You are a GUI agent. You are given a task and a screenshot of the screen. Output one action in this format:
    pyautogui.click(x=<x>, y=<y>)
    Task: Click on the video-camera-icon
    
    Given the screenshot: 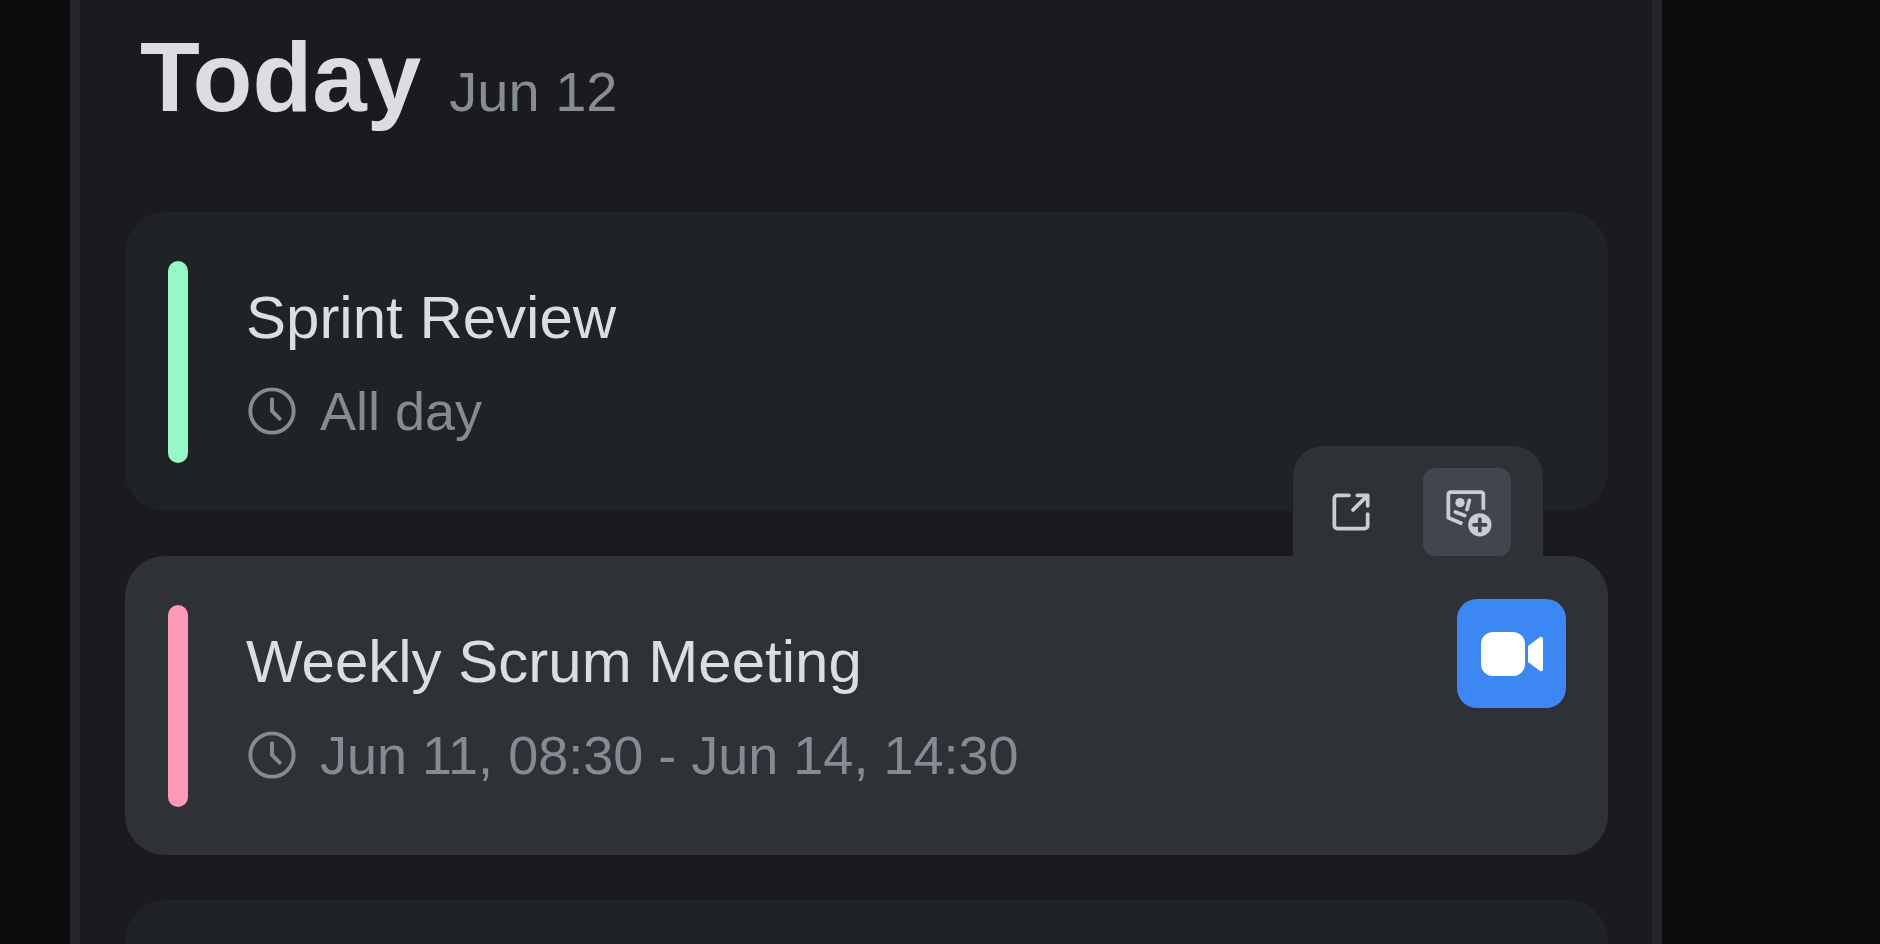 What is the action you would take?
    pyautogui.click(x=1511, y=653)
    